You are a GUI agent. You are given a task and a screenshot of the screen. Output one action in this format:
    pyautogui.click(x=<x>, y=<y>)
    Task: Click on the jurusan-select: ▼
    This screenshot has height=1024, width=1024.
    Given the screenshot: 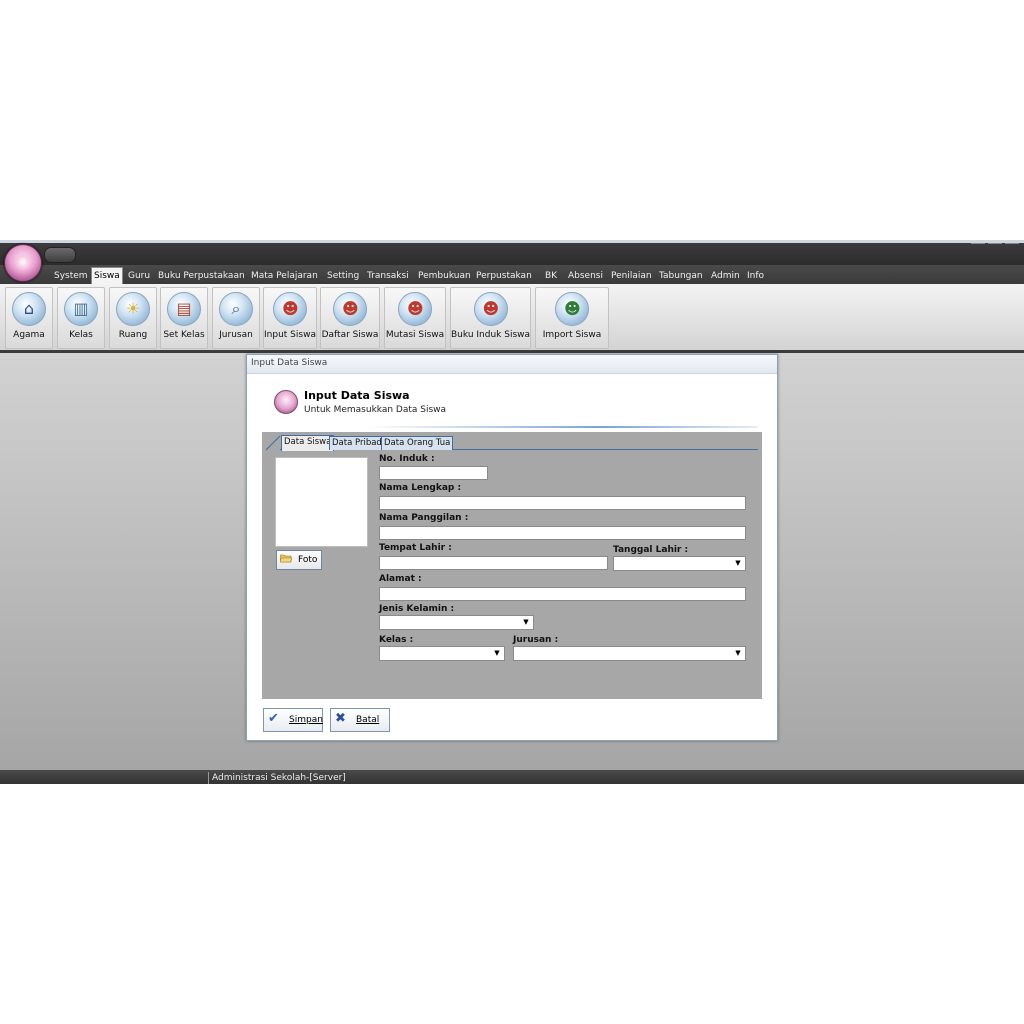 What is the action you would take?
    pyautogui.click(x=629, y=653)
    